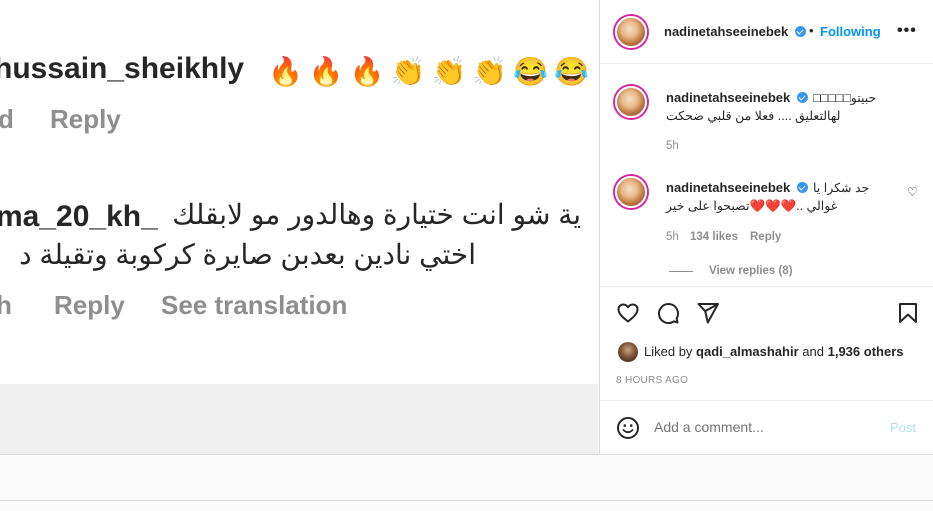  Describe the element at coordinates (466, 482) in the screenshot. I see `page-bottom-strip` at that location.